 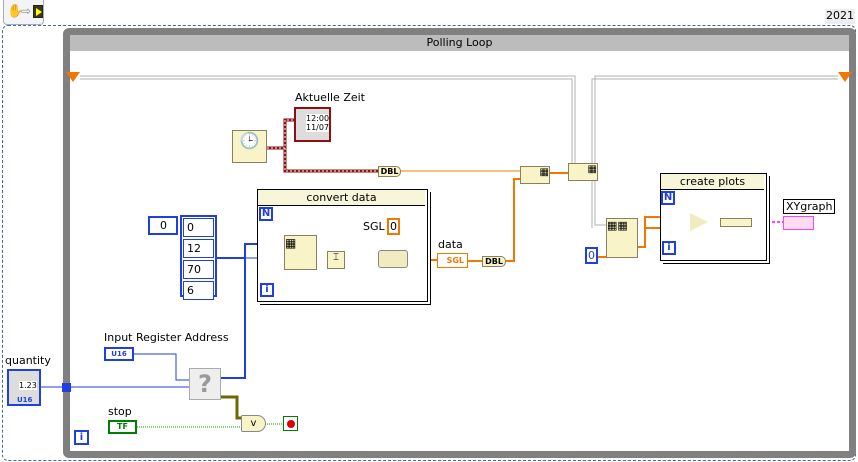 What do you see at coordinates (198, 290) in the screenshot?
I see `array-element: 6` at bounding box center [198, 290].